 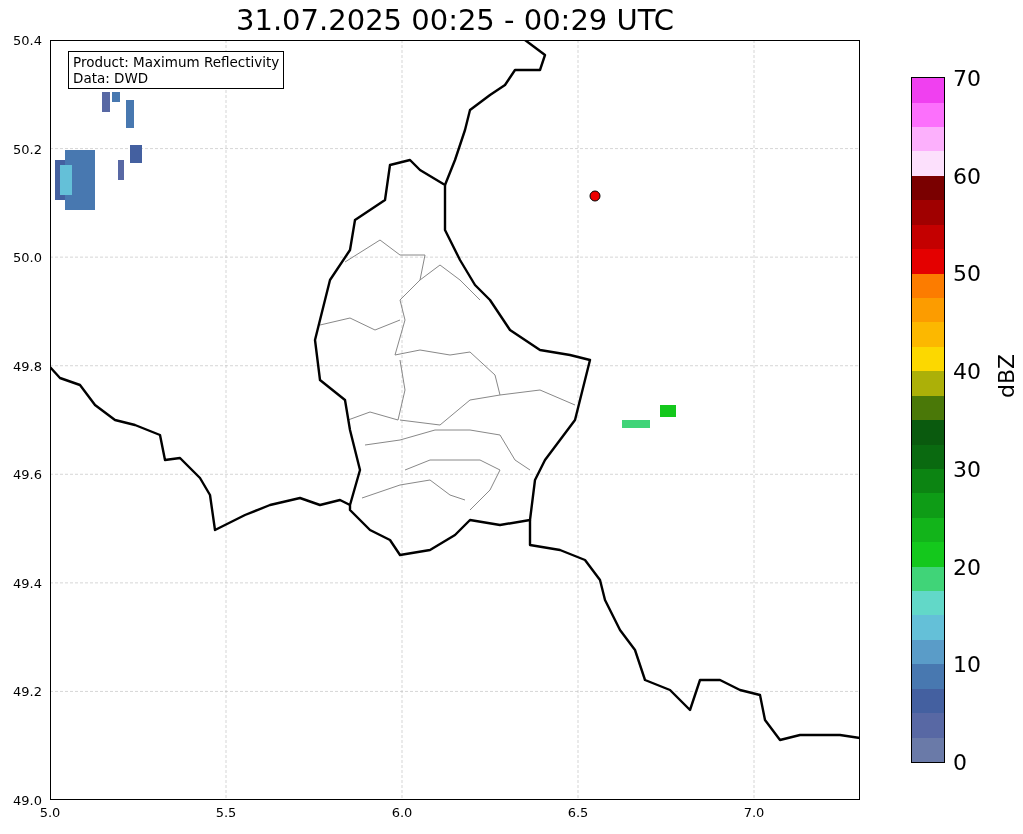 What do you see at coordinates (960, 762) in the screenshot?
I see `colorbar-tick-label: 0` at bounding box center [960, 762].